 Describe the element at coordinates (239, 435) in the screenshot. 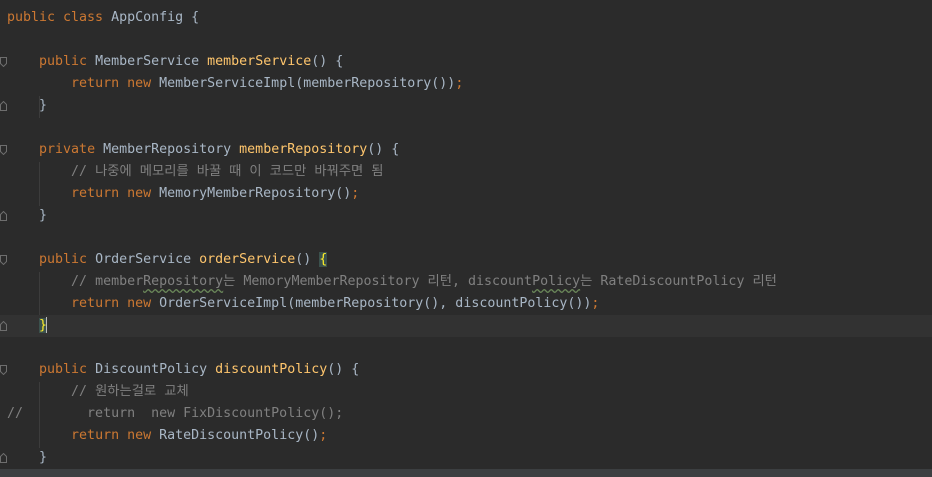

I see `code-text: RateDiscountPolicy()` at that location.